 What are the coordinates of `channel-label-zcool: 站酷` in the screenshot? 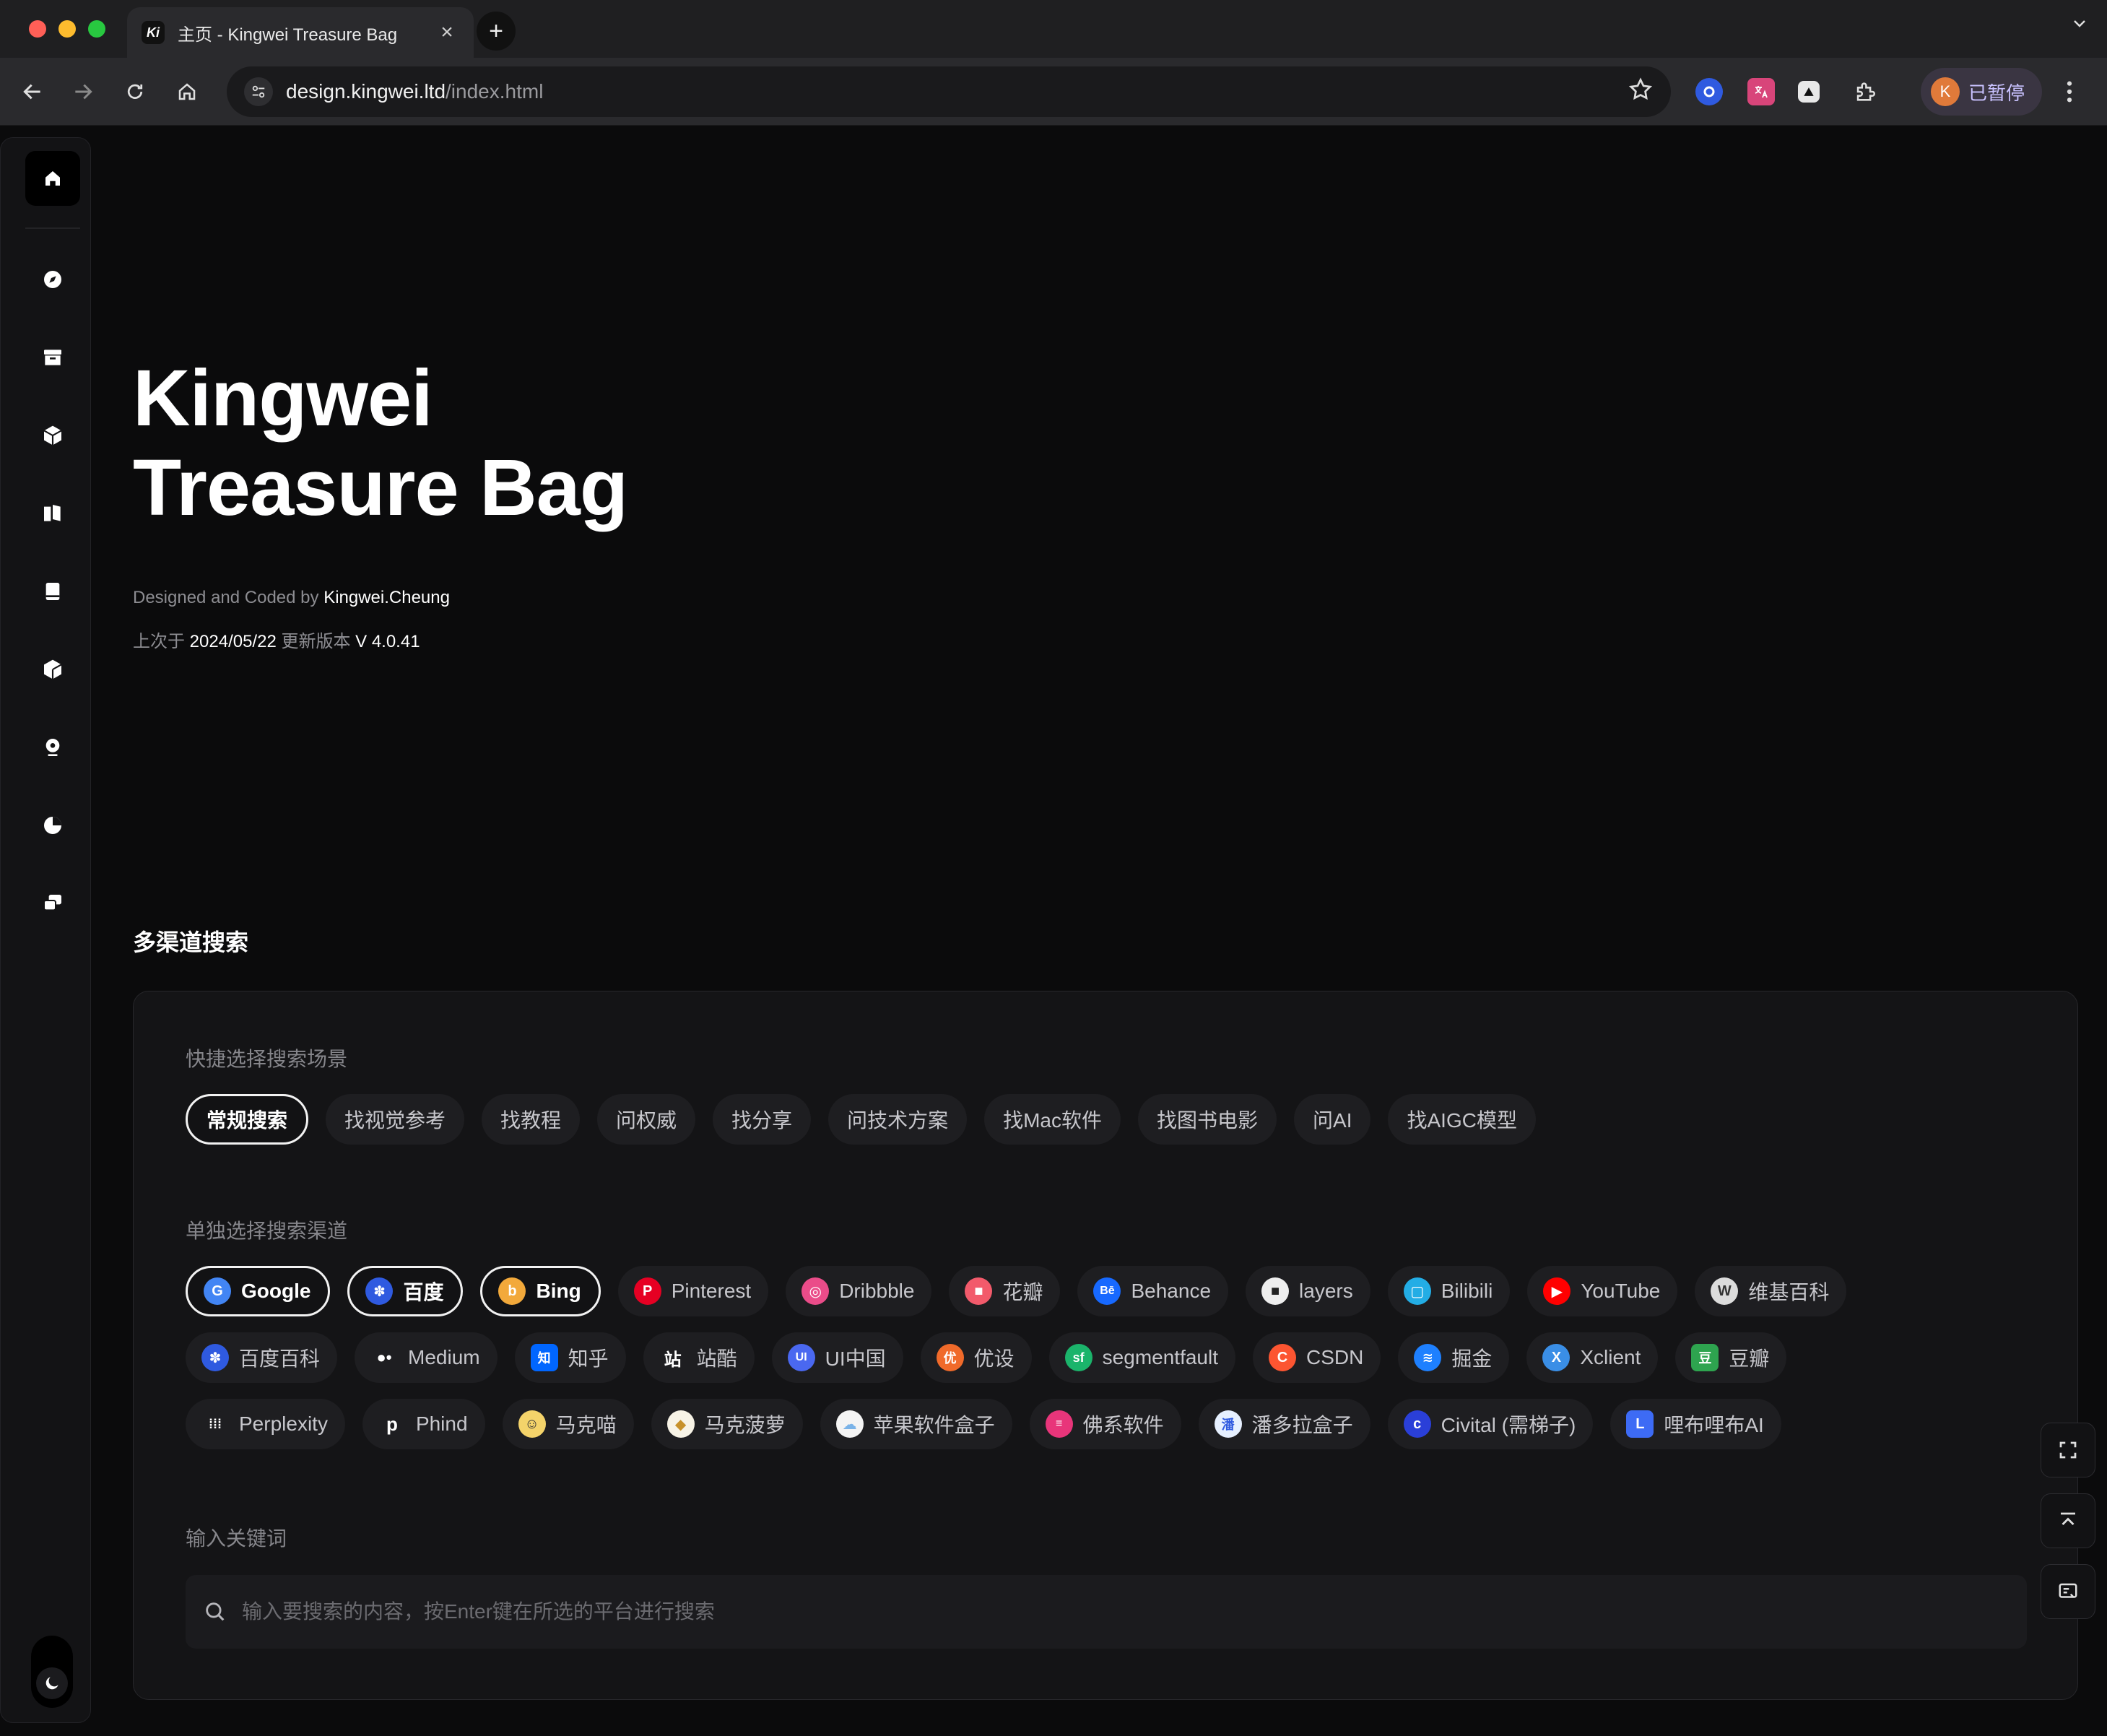 It's located at (716, 1358).